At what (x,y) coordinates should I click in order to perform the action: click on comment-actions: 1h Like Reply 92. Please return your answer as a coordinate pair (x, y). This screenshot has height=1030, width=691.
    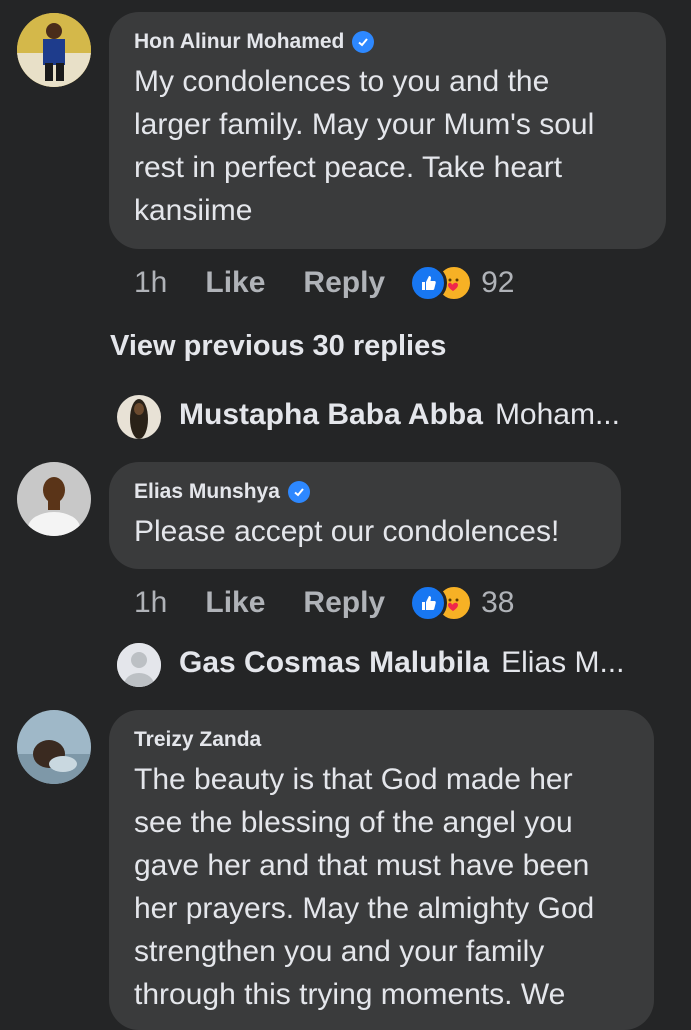
    Looking at the image, I should click on (324, 283).